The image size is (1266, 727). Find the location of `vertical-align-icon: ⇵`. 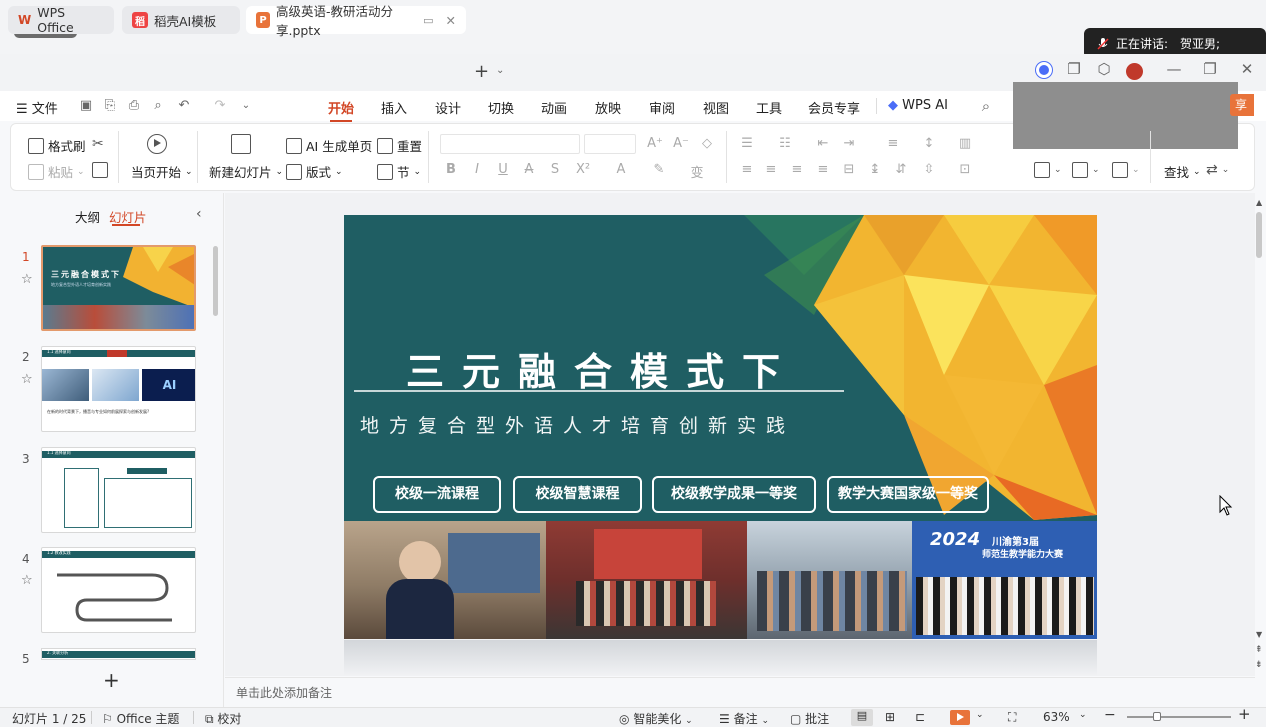

vertical-align-icon: ⇵ is located at coordinates (901, 169).